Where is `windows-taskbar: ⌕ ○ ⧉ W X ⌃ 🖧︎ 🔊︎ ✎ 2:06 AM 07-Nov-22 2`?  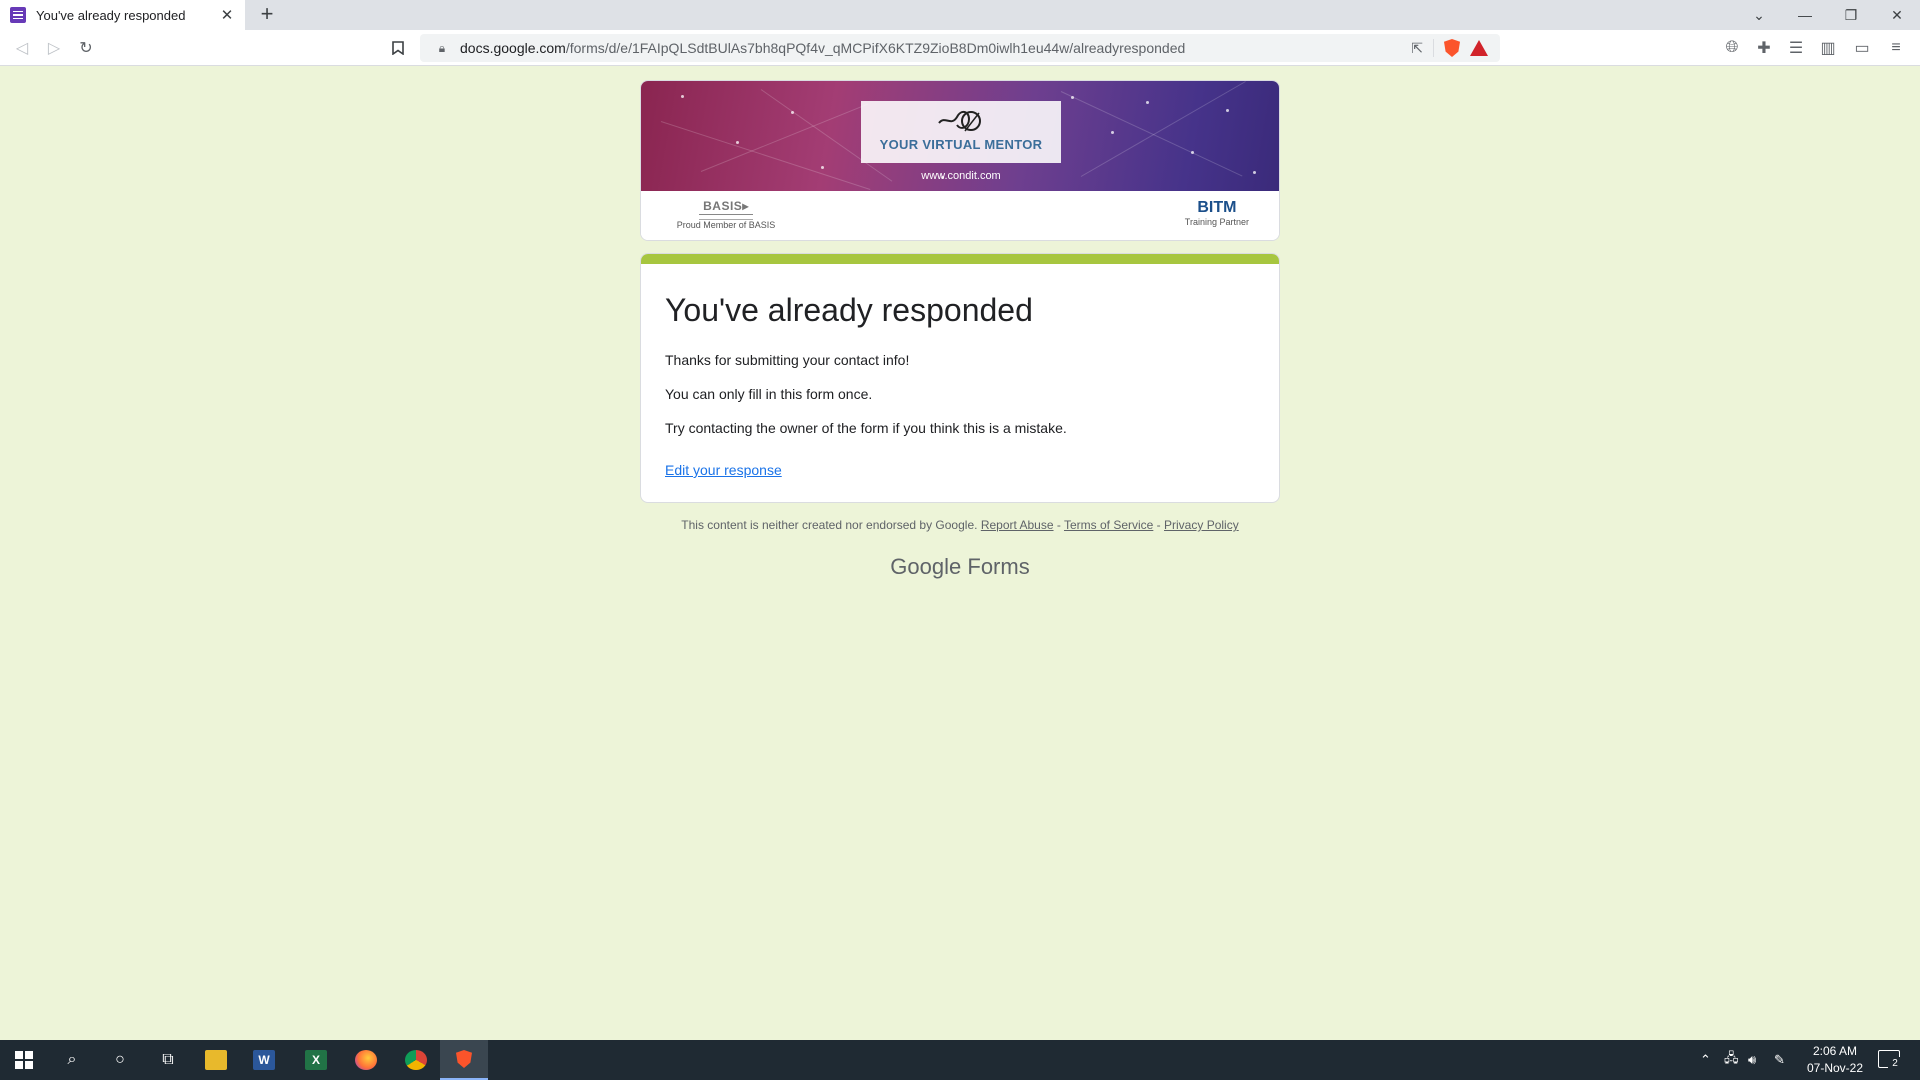
windows-taskbar: ⌕ ○ ⧉ W X ⌃ 🖧︎ 🔊︎ ✎ 2:06 AM 07-Nov-22 2 is located at coordinates (960, 1060).